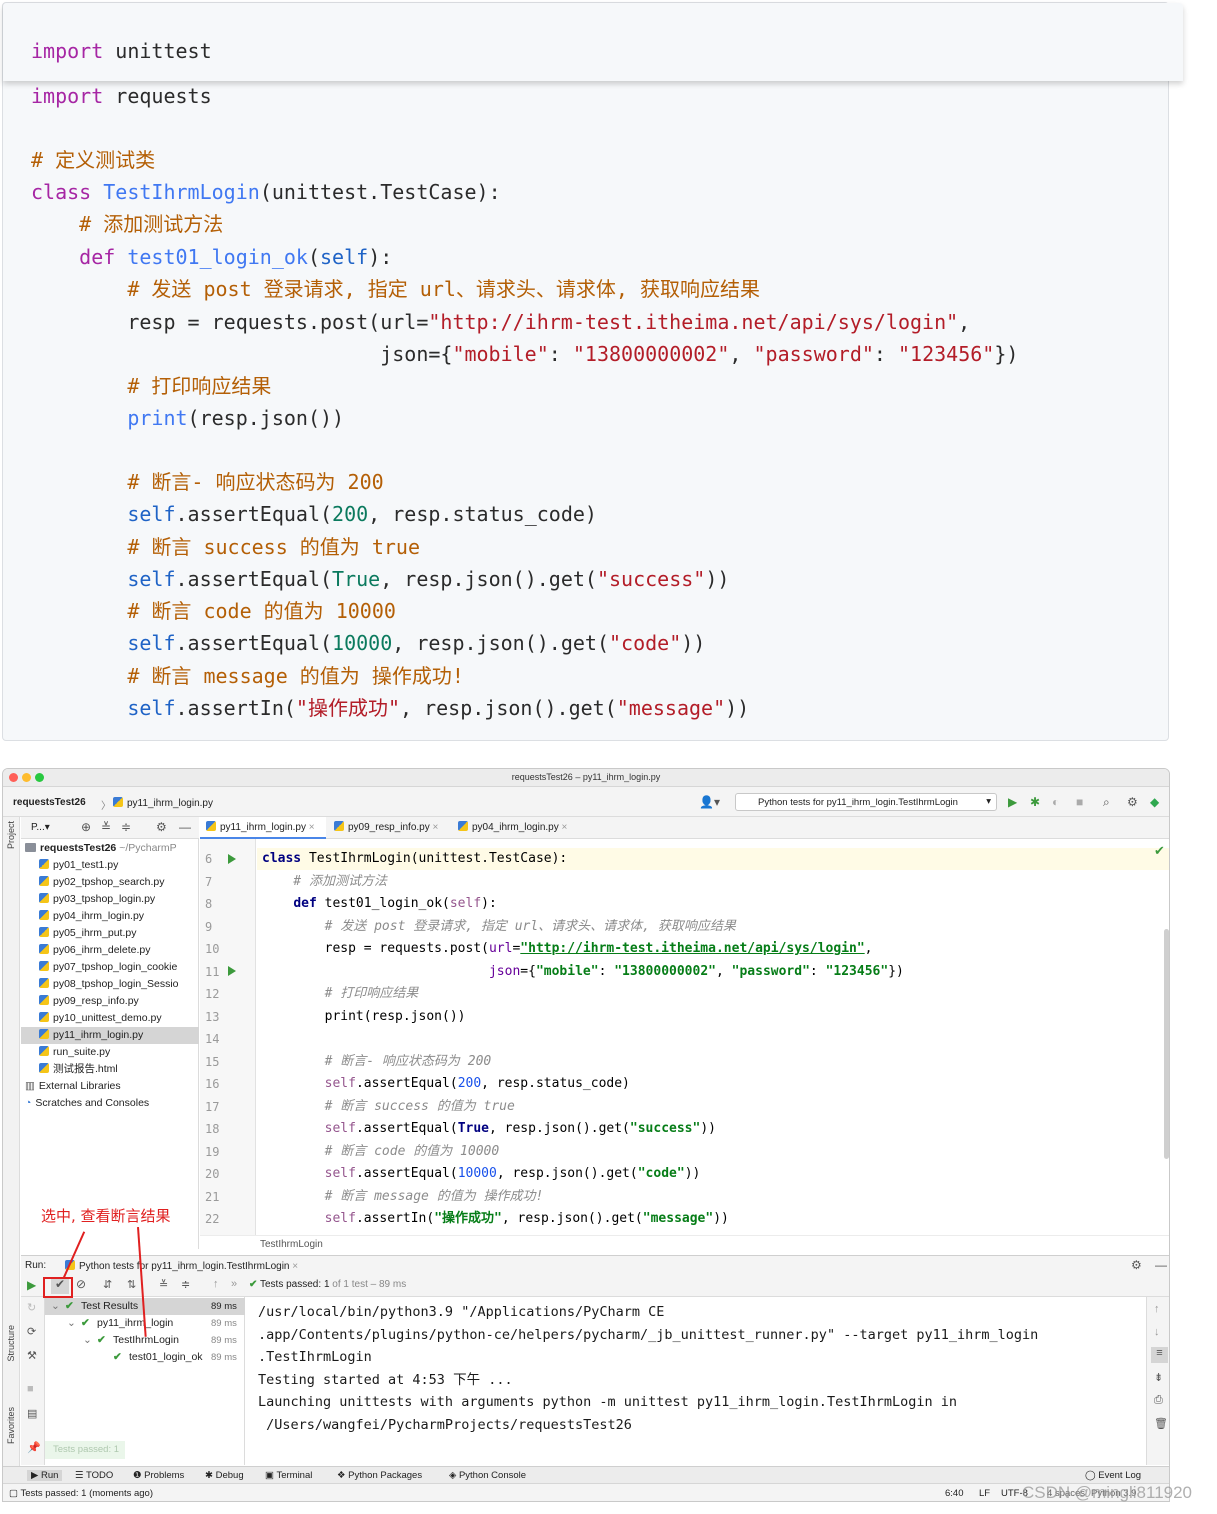 The width and height of the screenshot is (1217, 1514). I want to click on test-tree-item: ✔ test01_login_ok 89 ms, so click(145, 1357).